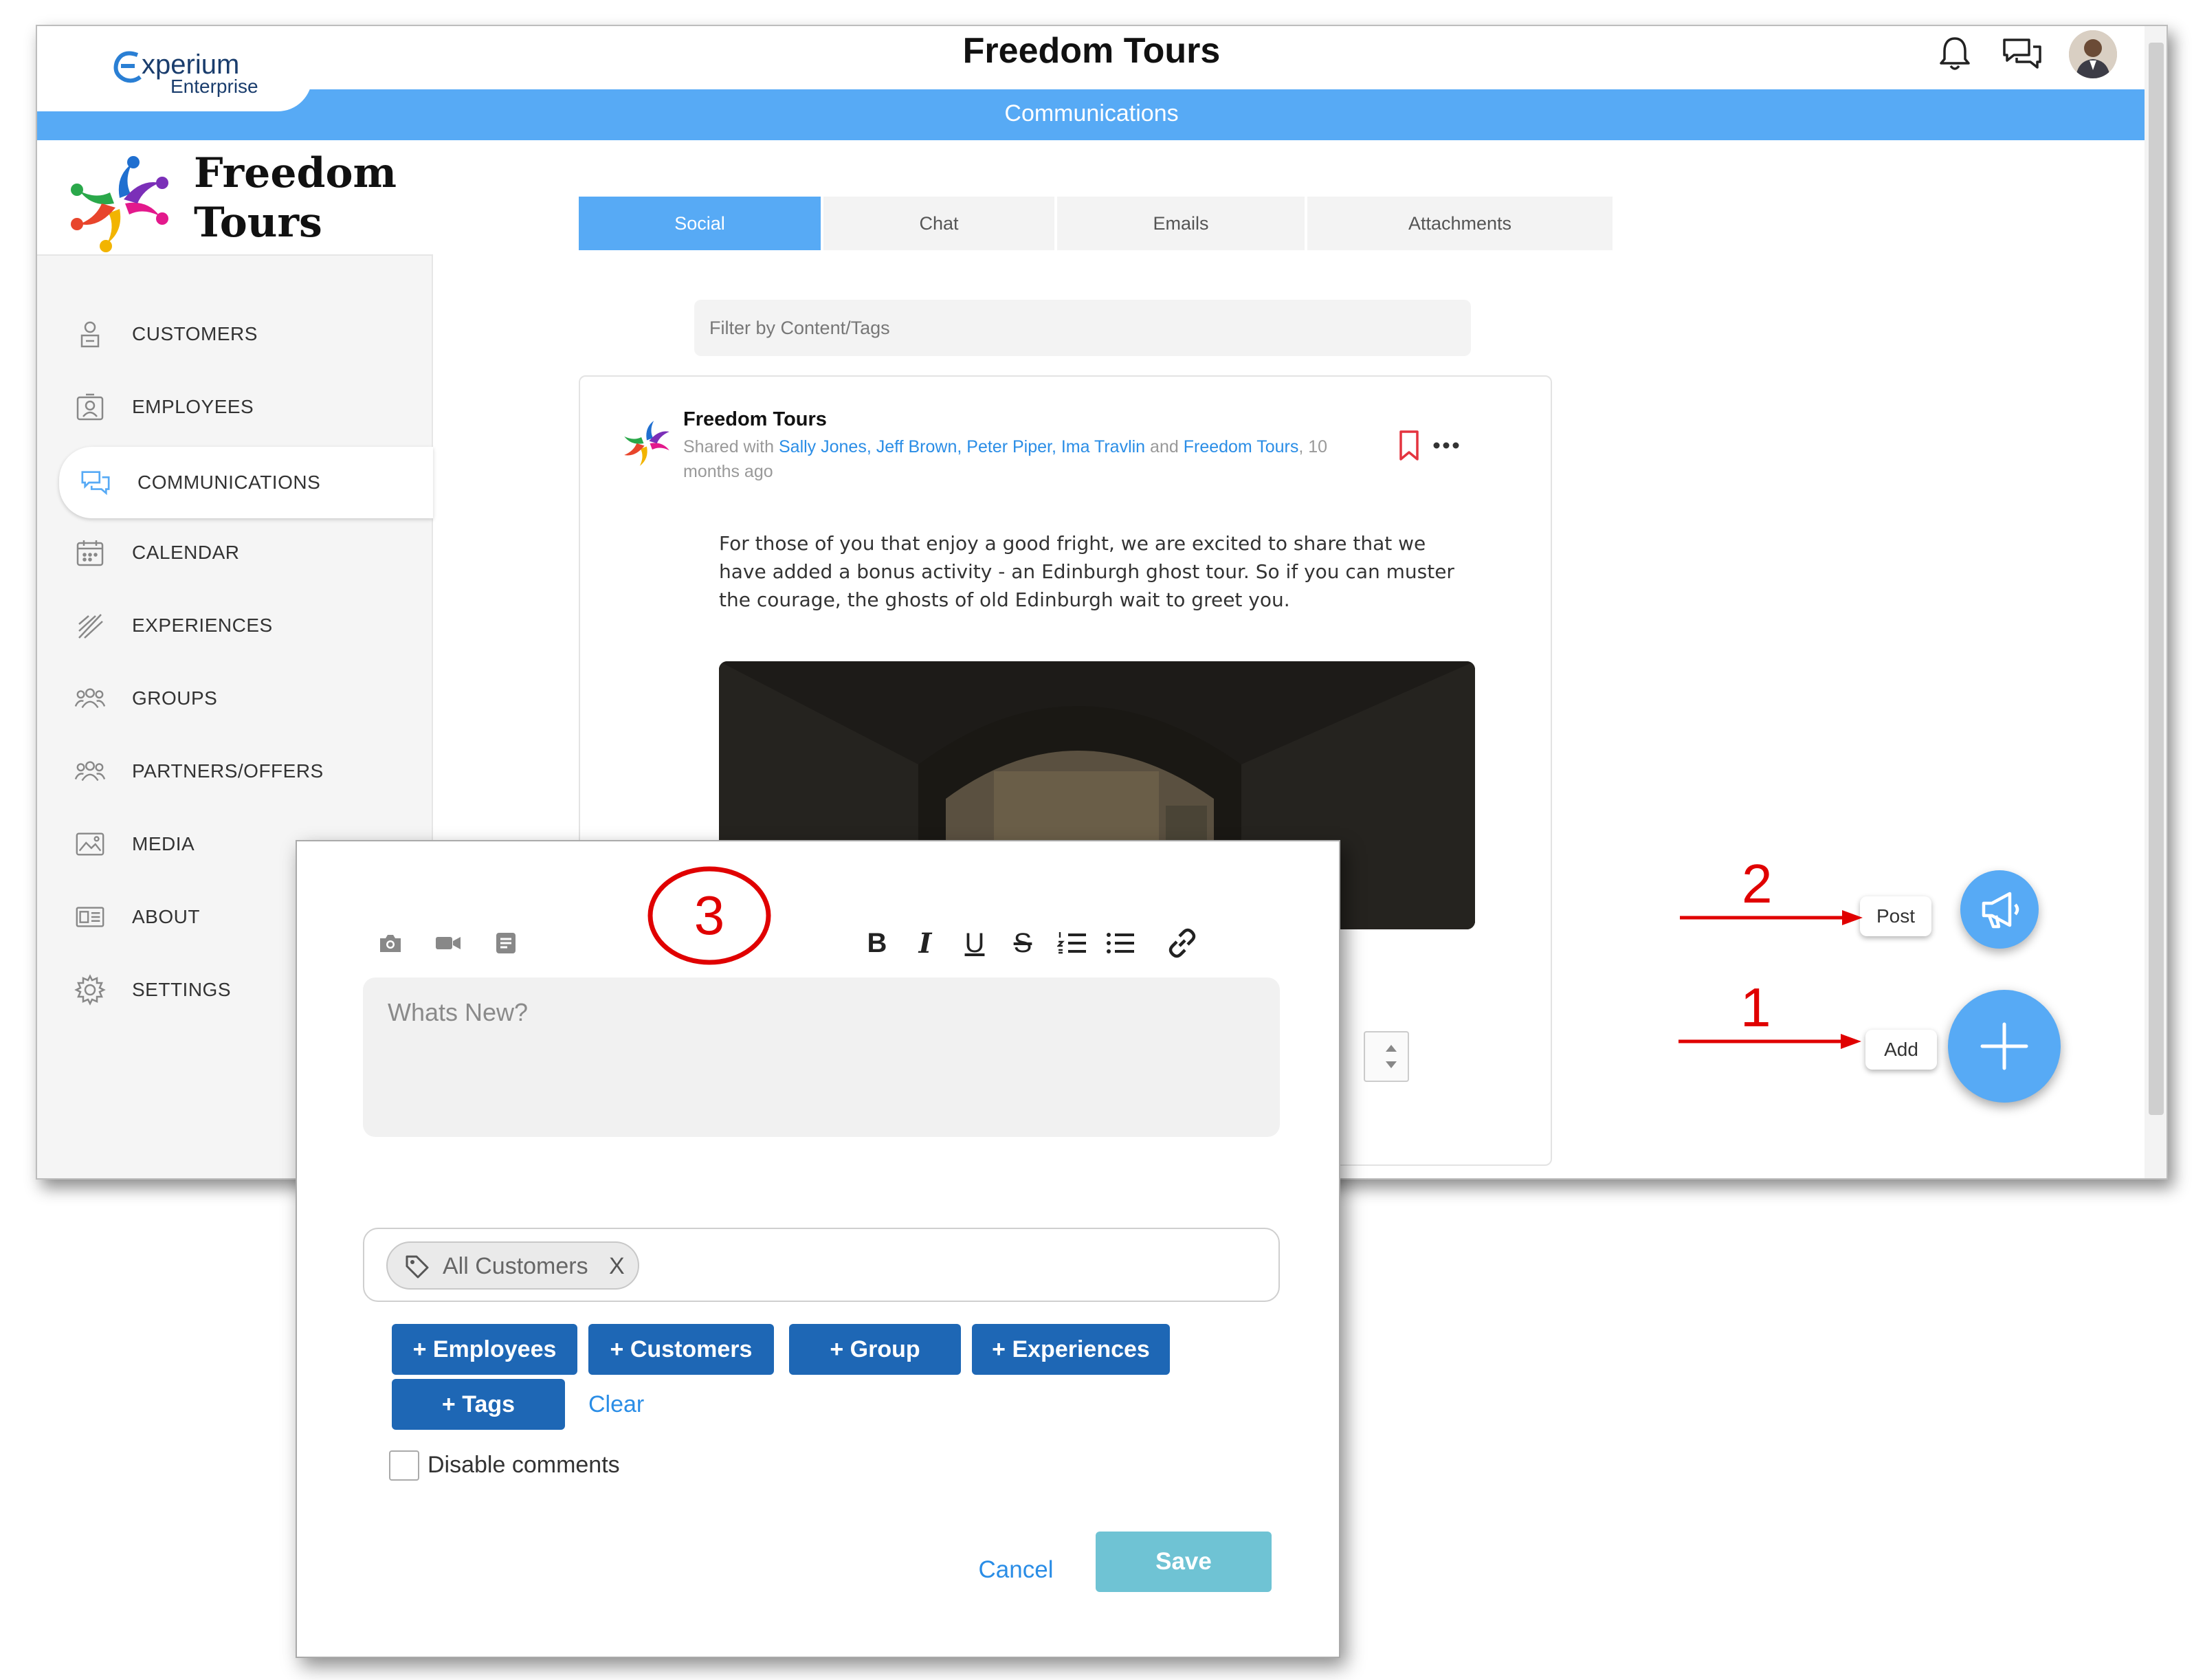 The height and width of the screenshot is (1680, 2205). I want to click on sidebar-item-label: COMMUNICATIONS, so click(229, 482).